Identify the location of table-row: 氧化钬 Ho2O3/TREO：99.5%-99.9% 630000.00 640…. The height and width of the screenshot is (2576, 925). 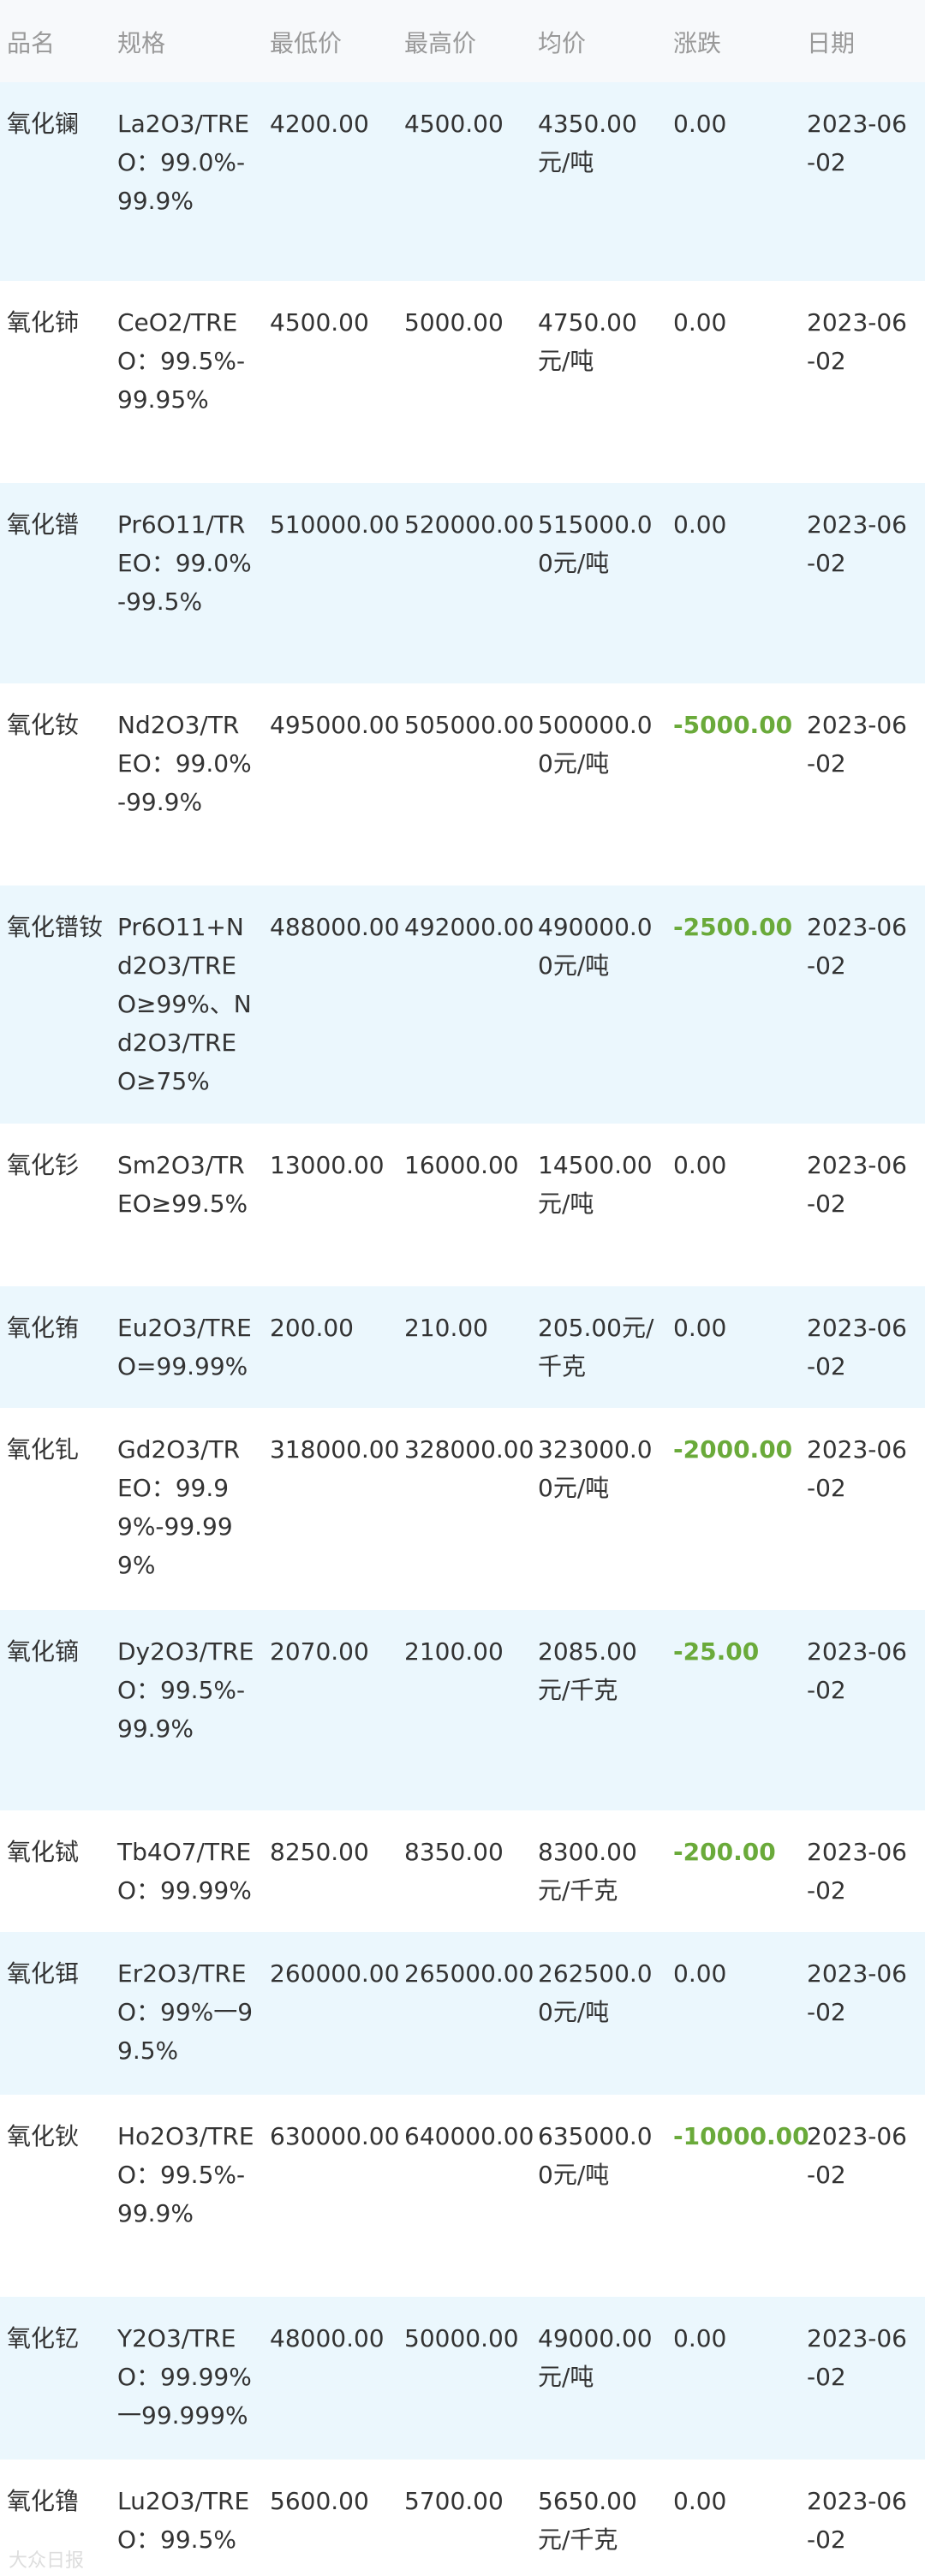
(462, 2196).